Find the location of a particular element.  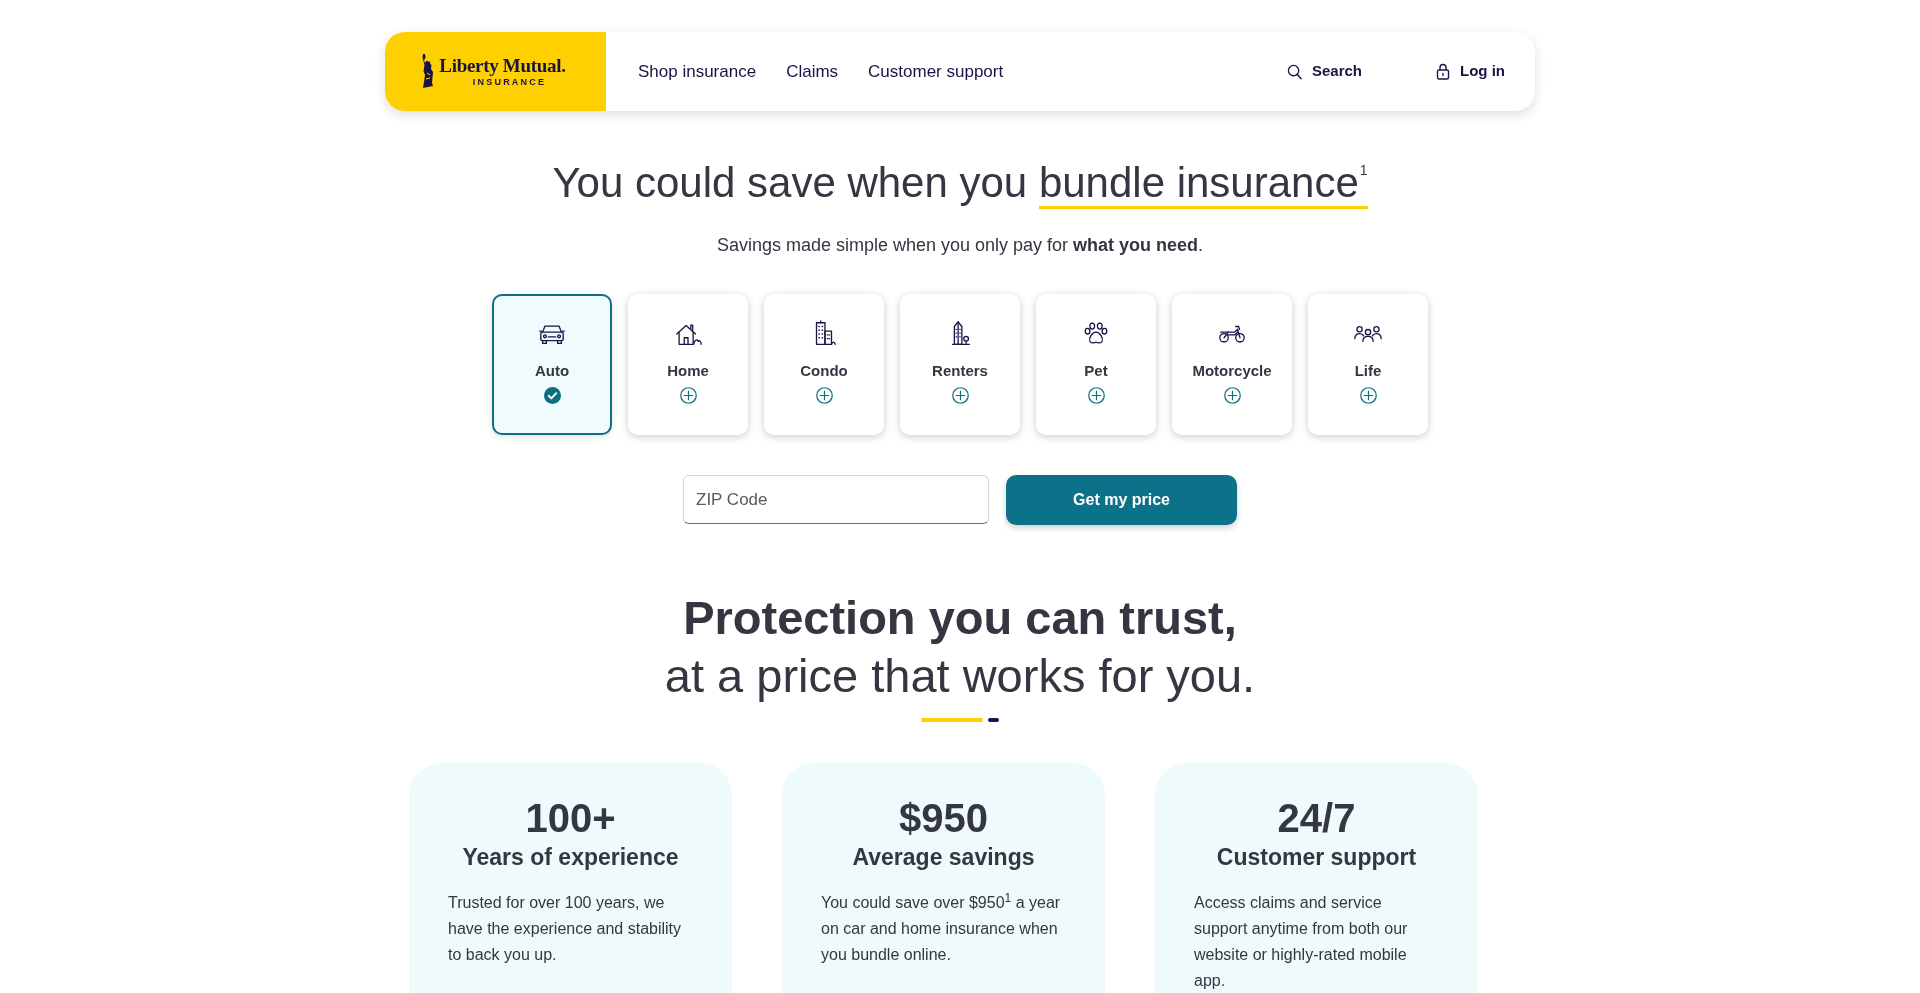

lock-icon is located at coordinates (1443, 71).